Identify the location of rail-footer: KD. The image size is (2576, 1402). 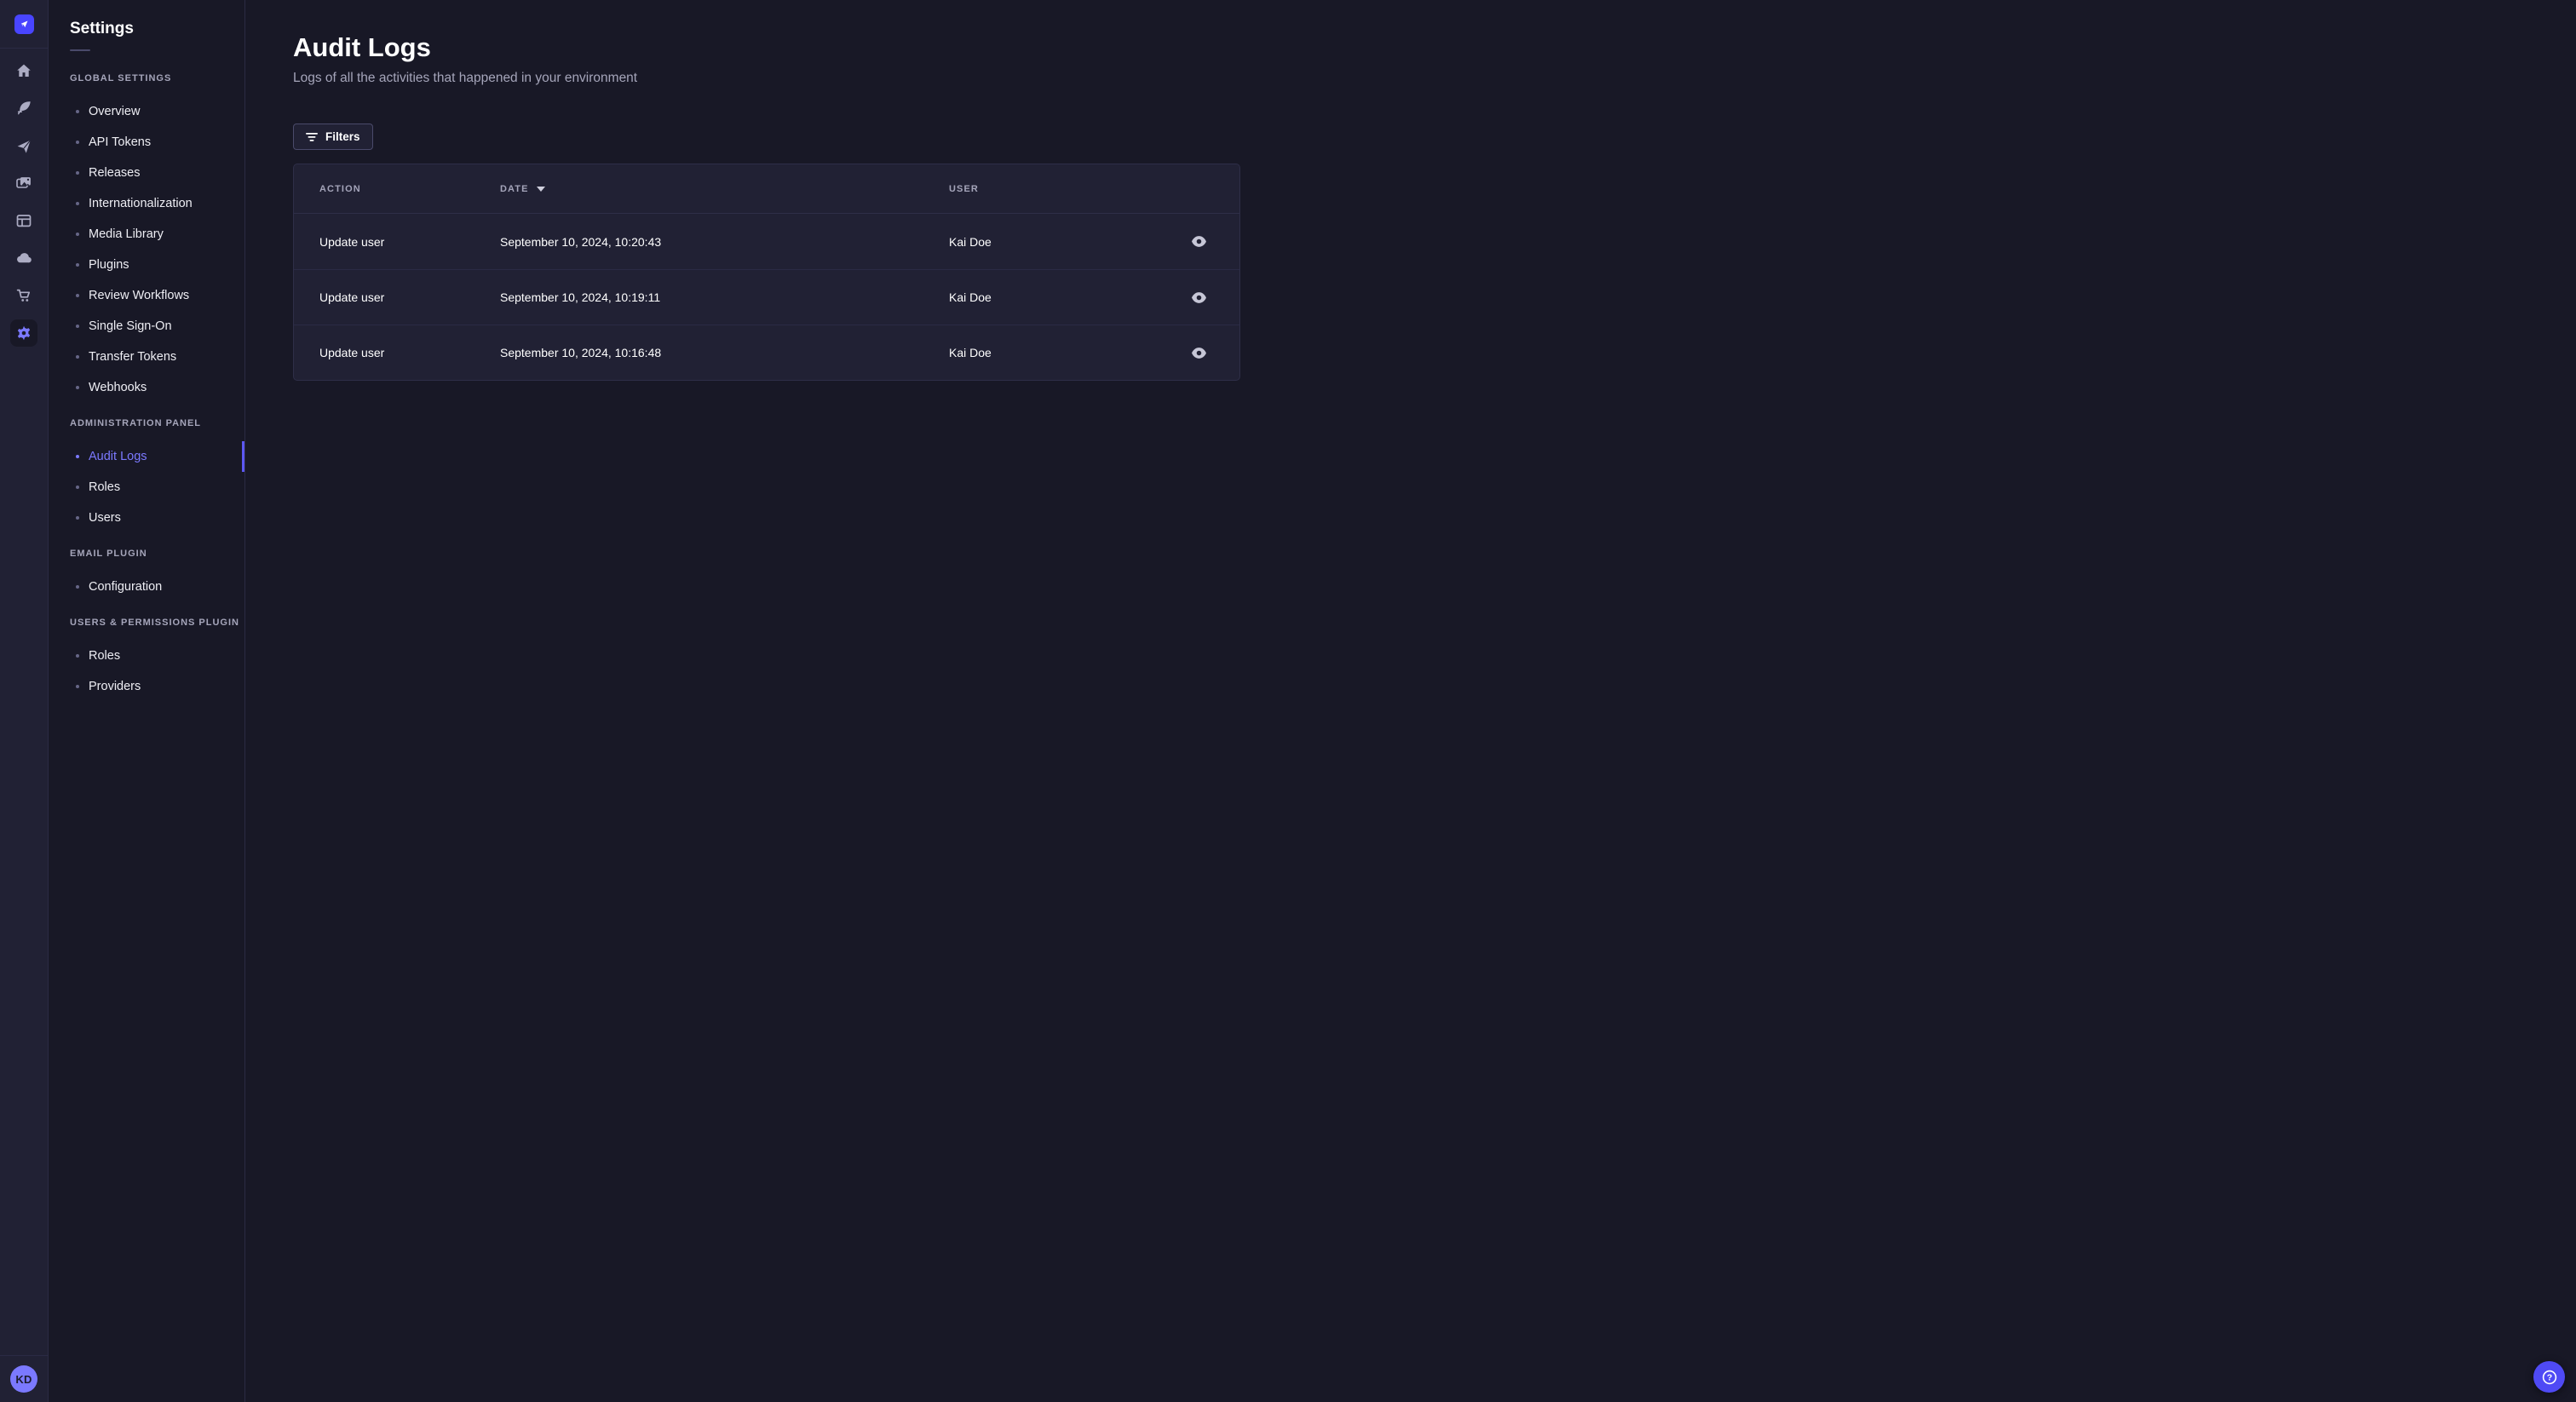
(24, 1378).